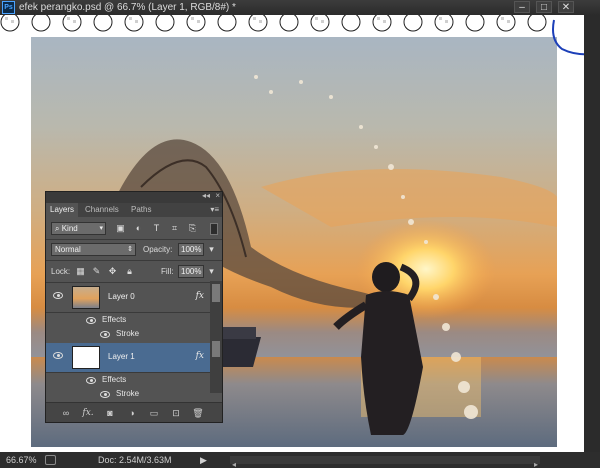  I want to click on filter-kind-select: ⌕ Kind ▾, so click(78, 228).